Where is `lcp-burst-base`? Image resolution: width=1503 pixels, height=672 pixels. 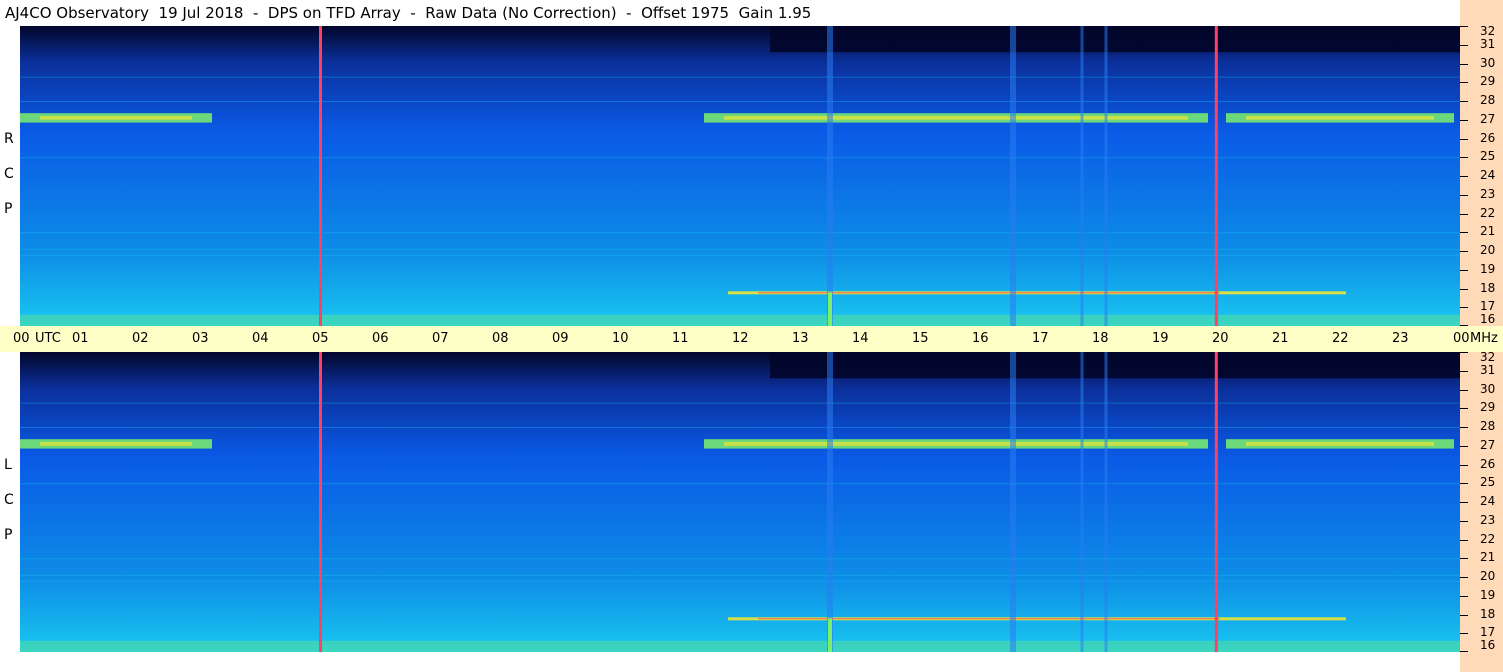
lcp-burst-base is located at coordinates (830, 635).